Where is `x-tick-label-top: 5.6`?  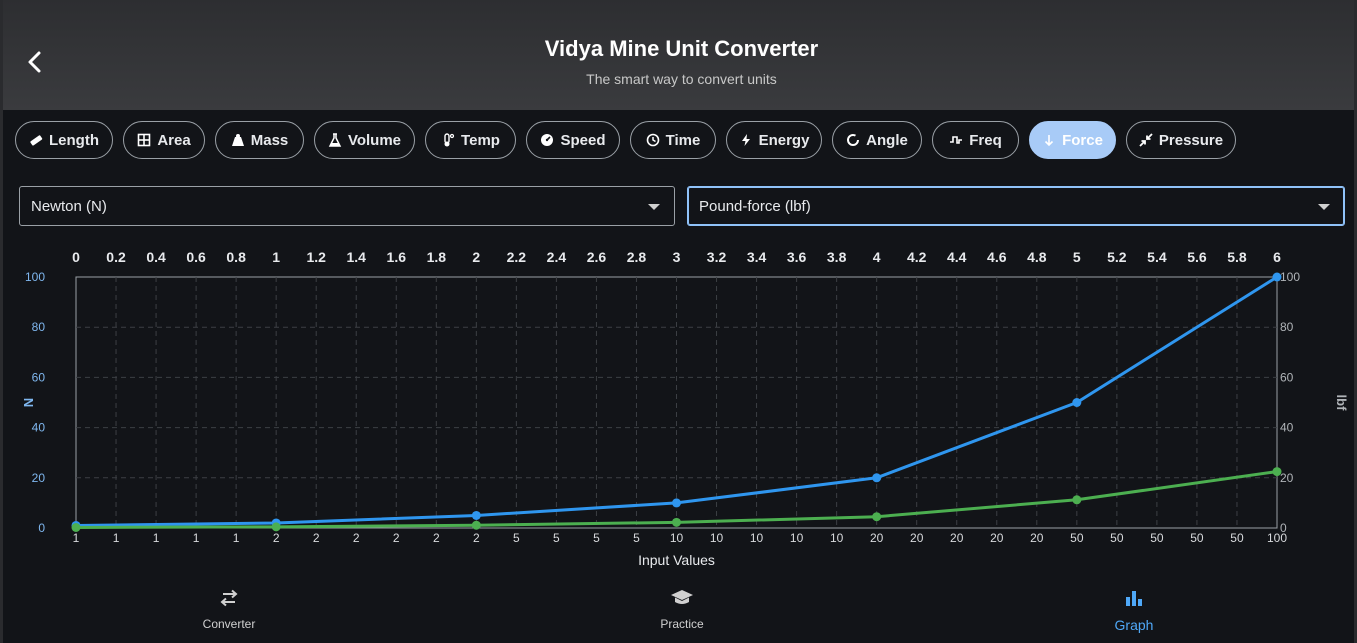 x-tick-label-top: 5.6 is located at coordinates (1197, 257).